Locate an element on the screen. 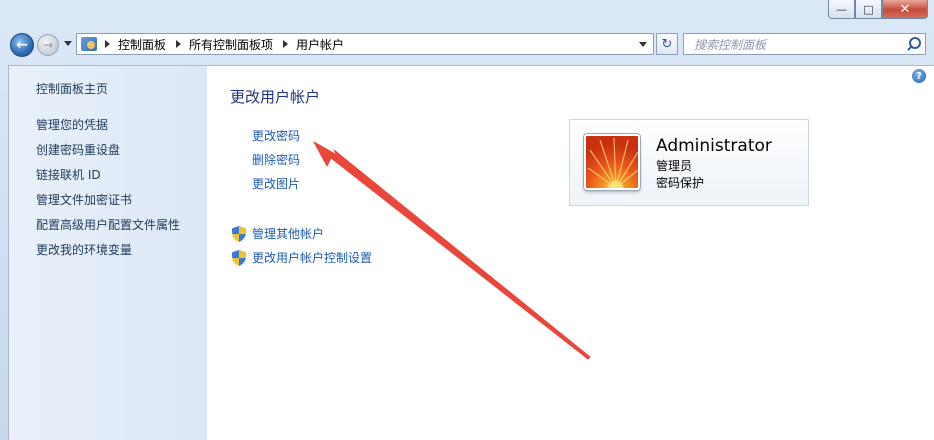 Image resolution: width=934 pixels, height=440 pixels. forward-button: → is located at coordinates (48, 45).